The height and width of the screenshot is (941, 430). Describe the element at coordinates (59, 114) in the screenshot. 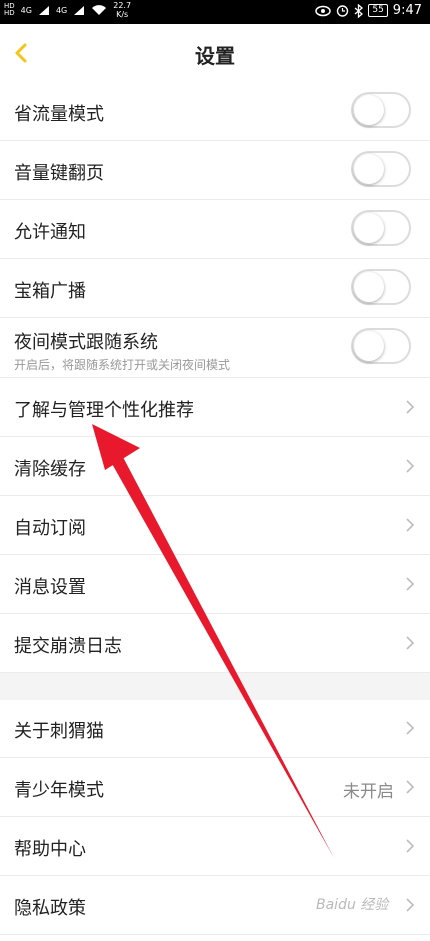

I see `setting-label: 省流量模式` at that location.